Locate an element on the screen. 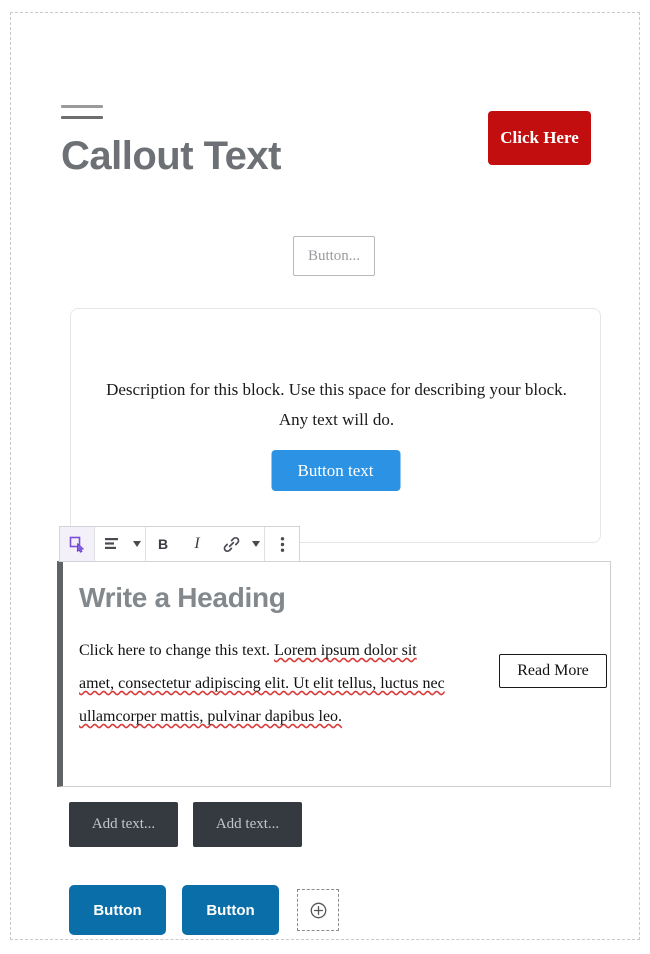 This screenshot has height=954, width=650. hamburger-bar-top is located at coordinates (82, 106).